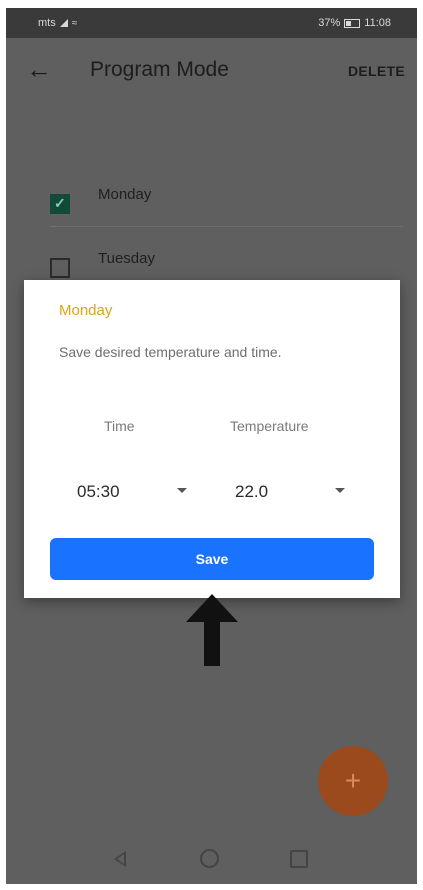 Image resolution: width=423 pixels, height=890 pixels. I want to click on status-left: mts ≈, so click(57, 23).